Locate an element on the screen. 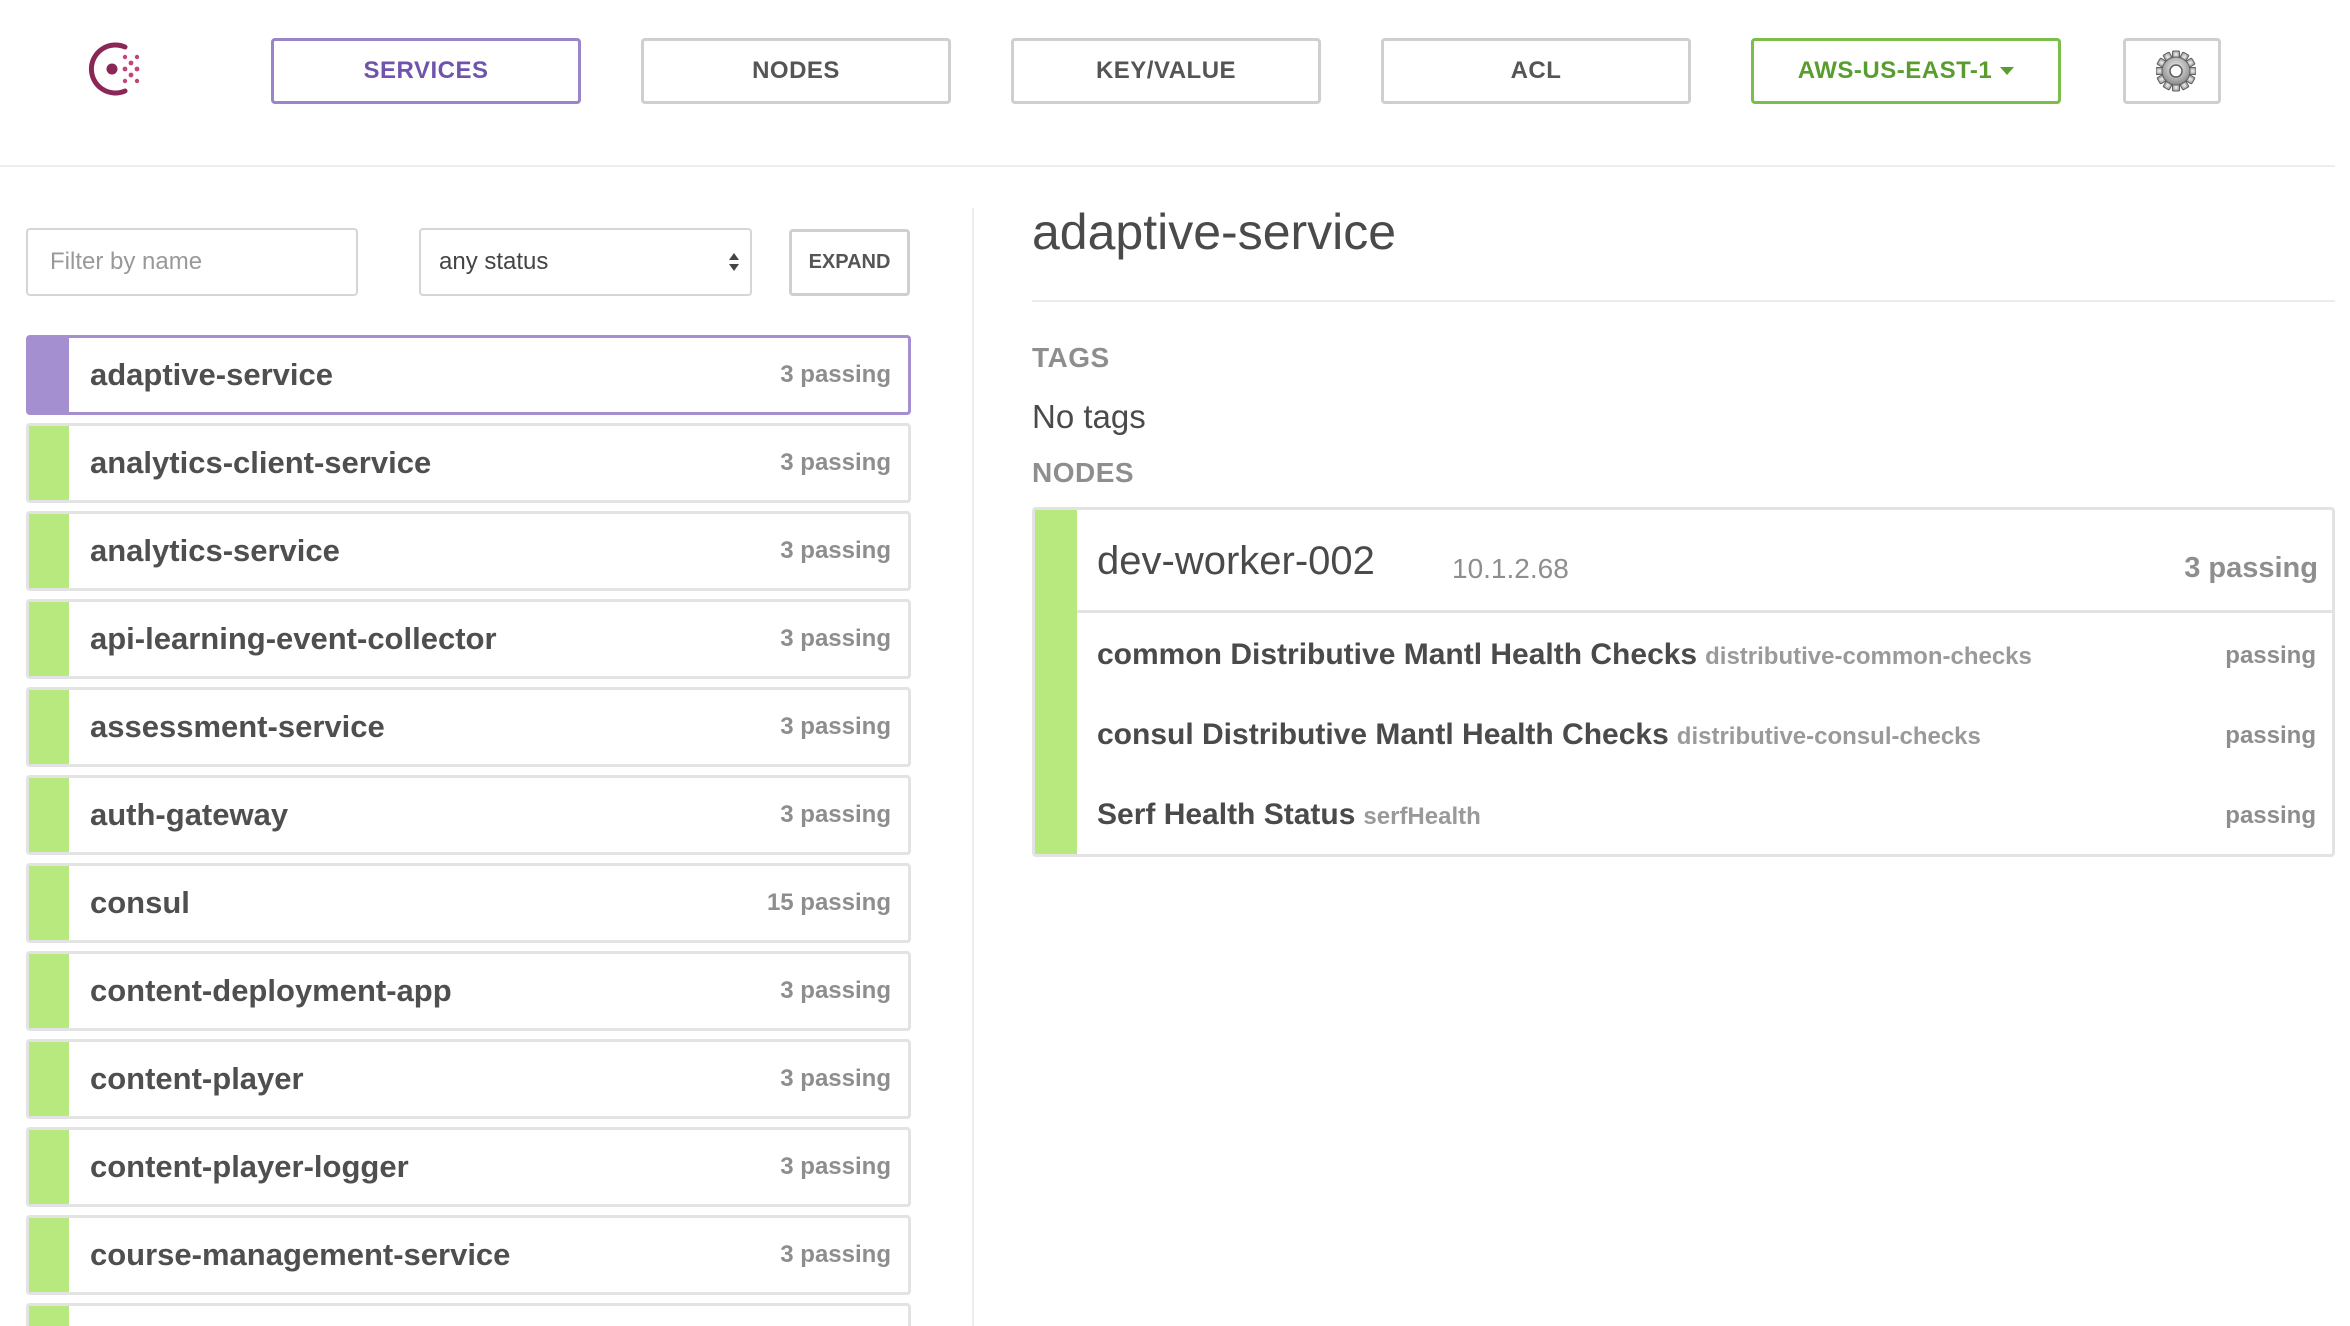  filter-by-name-input is located at coordinates (192, 262).